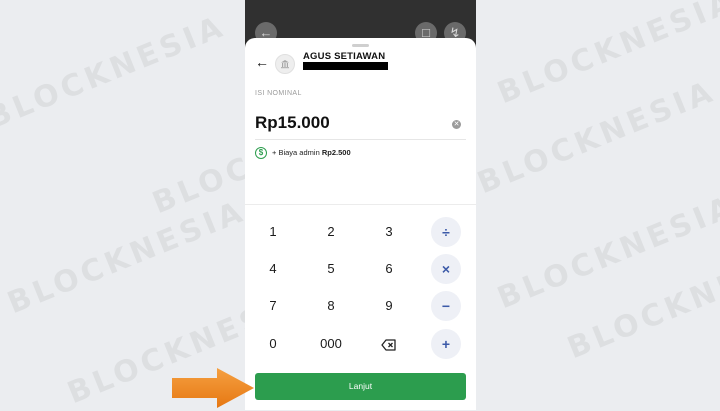  I want to click on key-1: 1, so click(273, 232).